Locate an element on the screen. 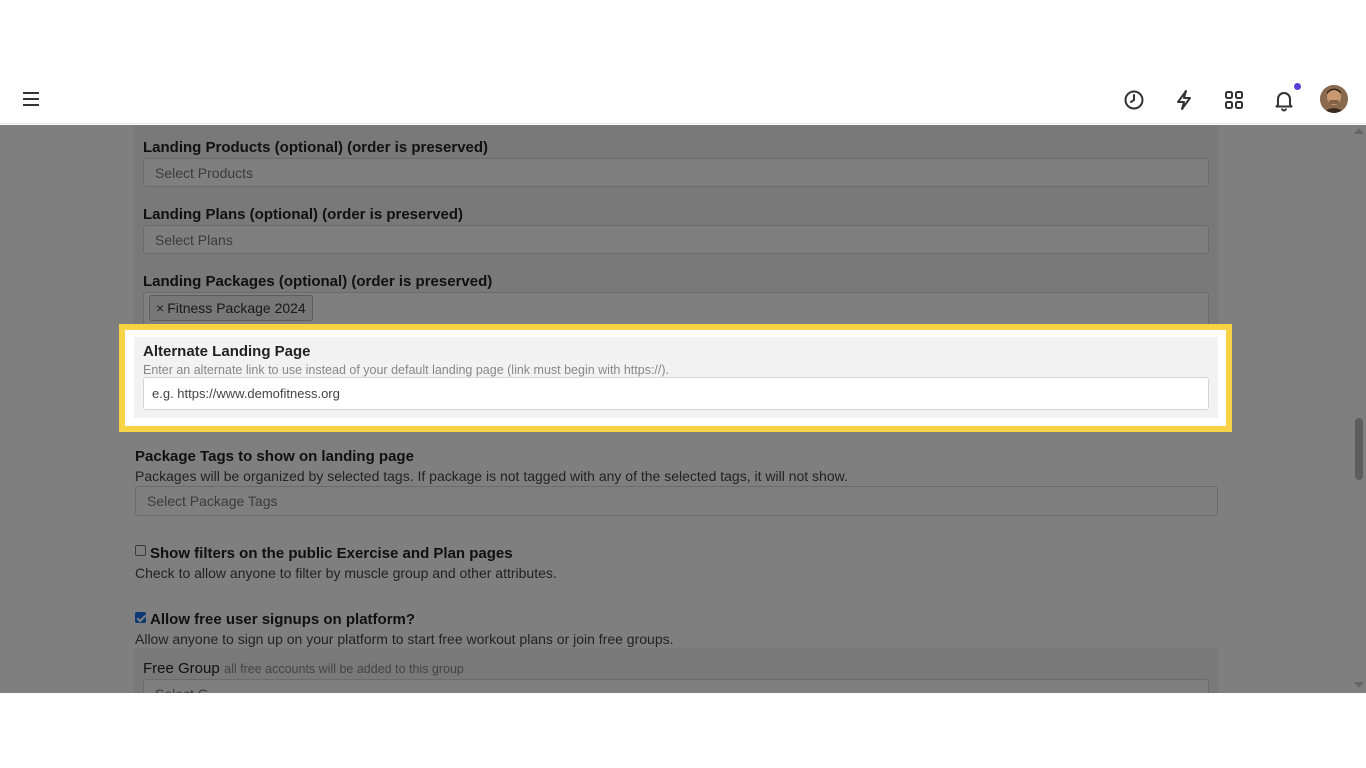 The image size is (1366, 768). landing-plans-select: Select Plans is located at coordinates (676, 239).